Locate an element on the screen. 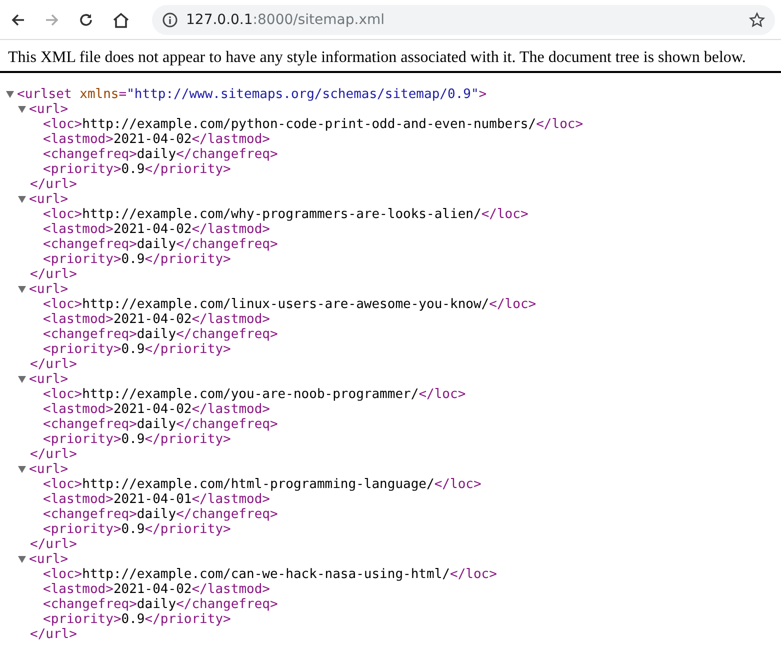 The image size is (781, 645). xml-element-line: <loc>http://example.com/html-programming-language/</loc> is located at coordinates (262, 484).